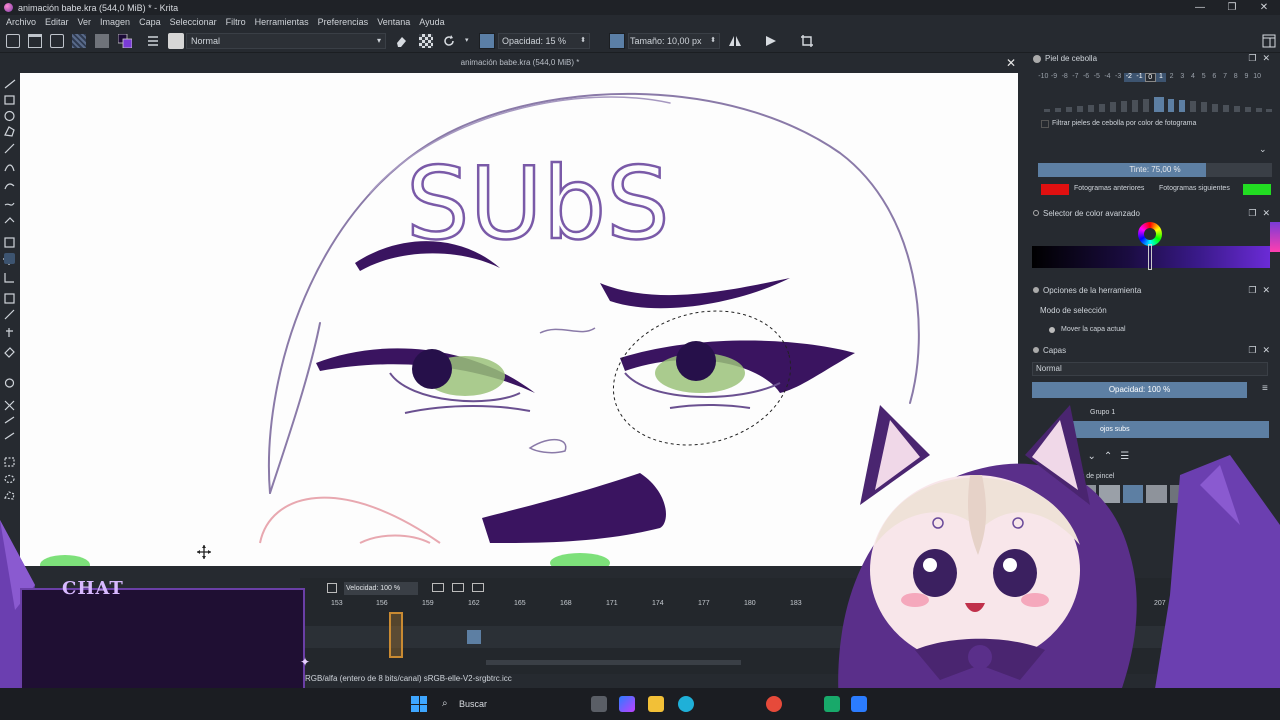 Image resolution: width=1280 pixels, height=720 pixels. I want to click on file-explorer-icon, so click(656, 704).